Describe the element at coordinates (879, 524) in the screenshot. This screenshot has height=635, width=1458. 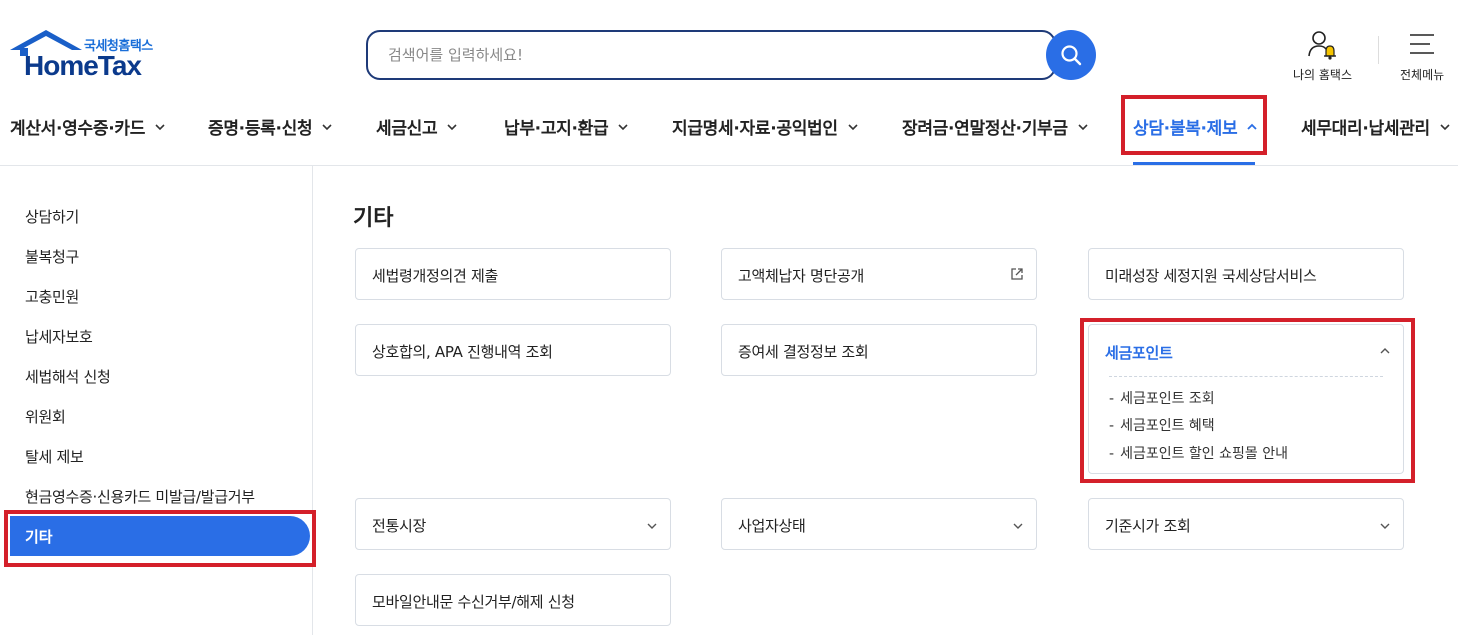
I see `card-business-status: 사업자상태` at that location.